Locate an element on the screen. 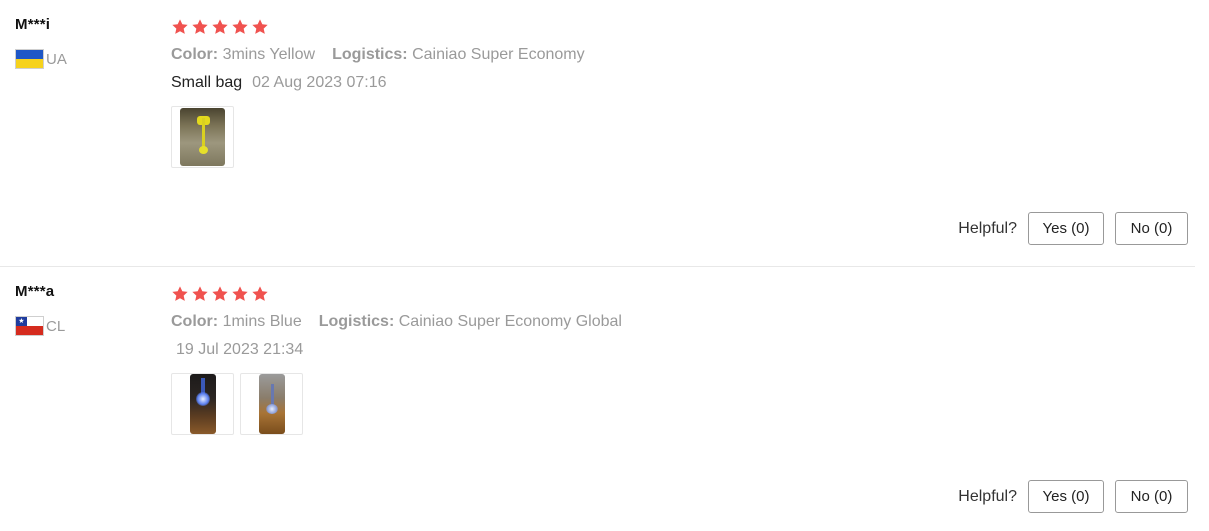 The image size is (1209, 531). country-code: CL is located at coordinates (56, 326).